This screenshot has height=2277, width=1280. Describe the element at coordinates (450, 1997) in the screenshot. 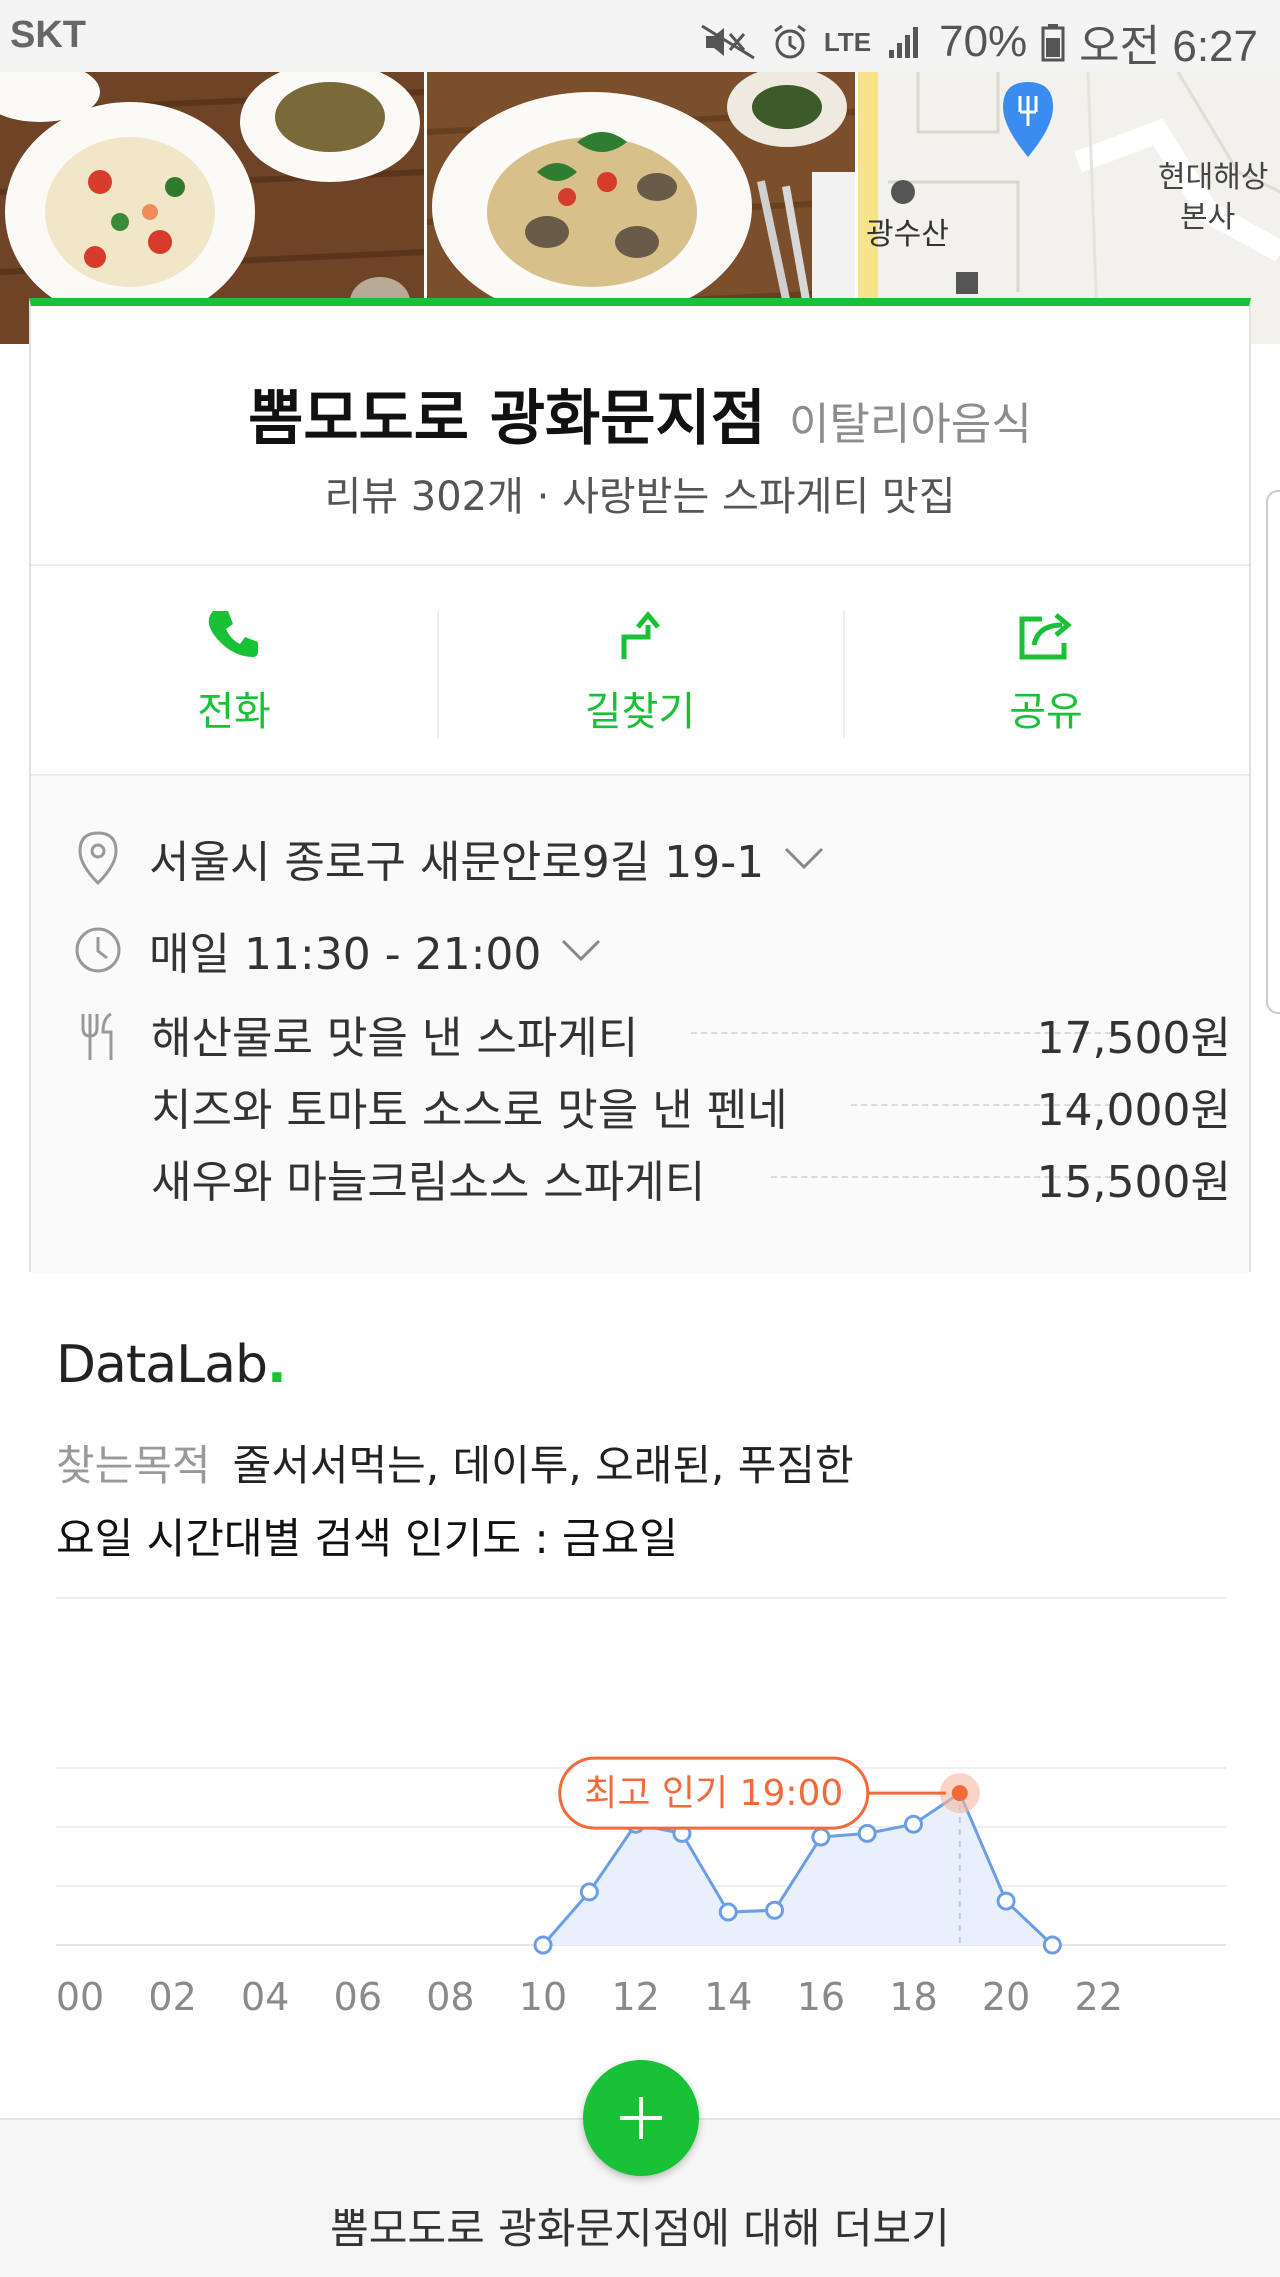

I see `x-tick-label: 08` at that location.